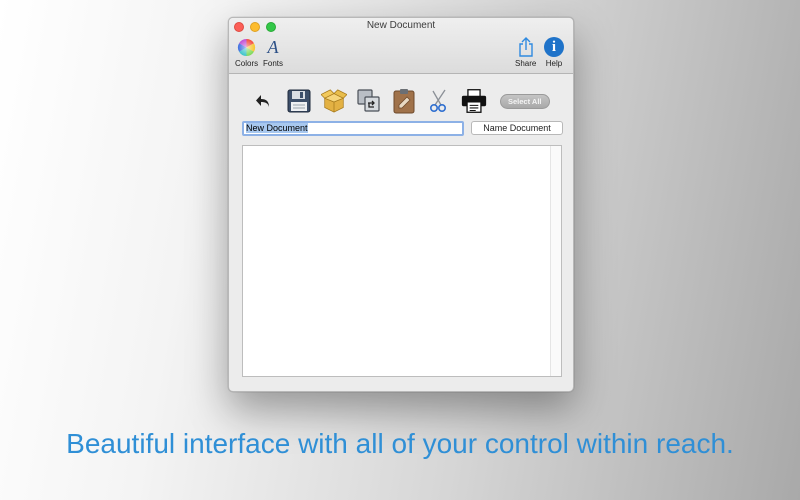 The image size is (800, 500). What do you see at coordinates (277, 128) in the screenshot?
I see `document-name-value: New Document` at bounding box center [277, 128].